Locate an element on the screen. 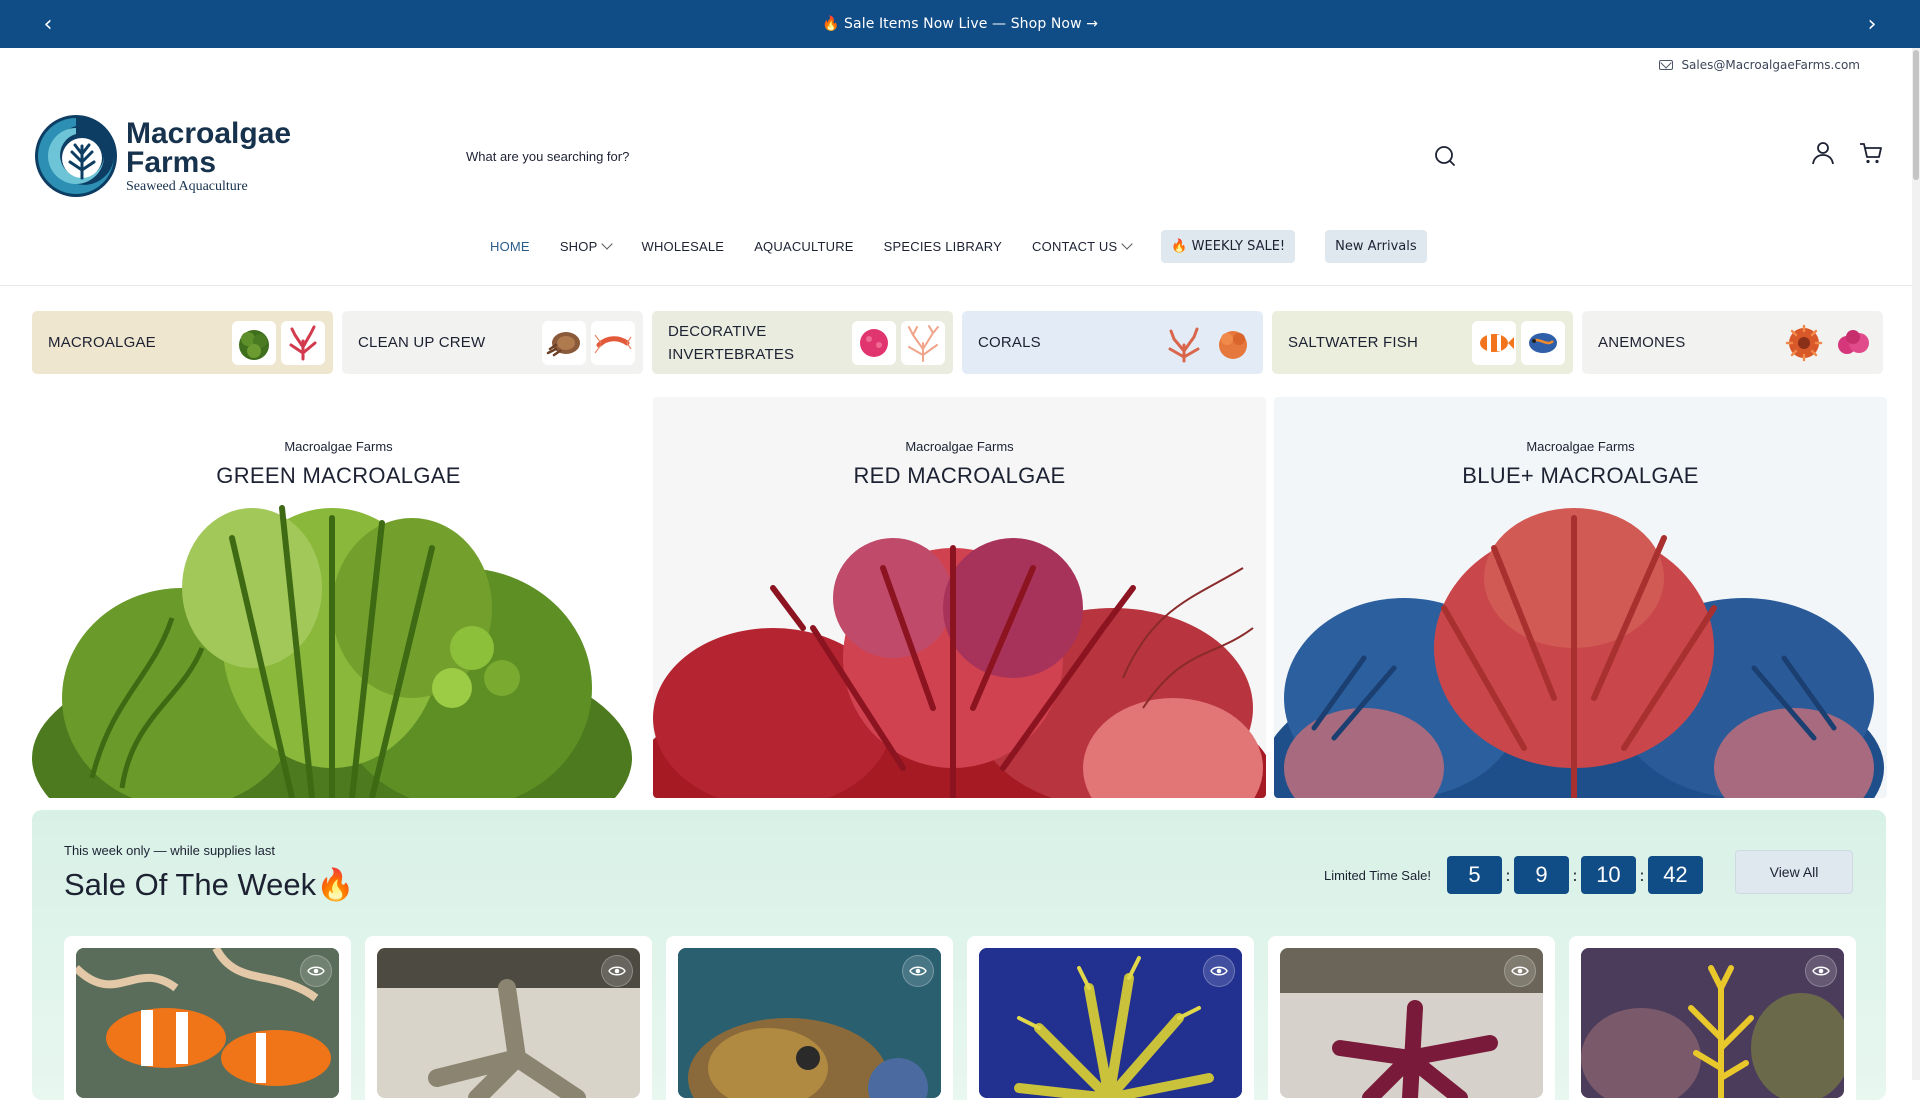 Image resolution: width=1920 pixels, height=1106 pixels. red-algae-image is located at coordinates (959, 668).